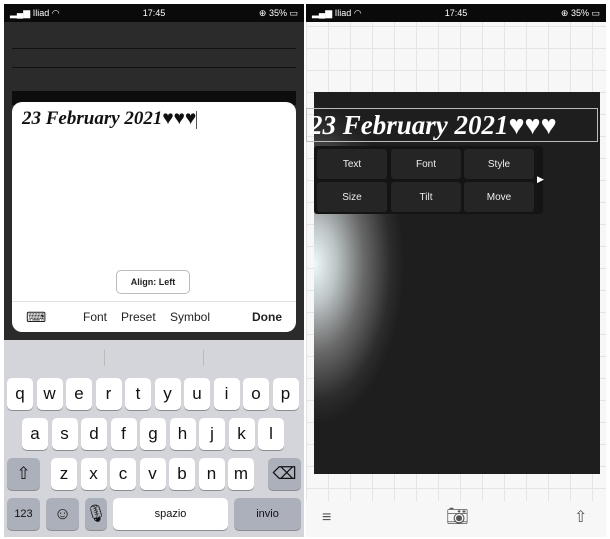  Describe the element at coordinates (23, 474) in the screenshot. I see `shift-key: ⇧` at that location.